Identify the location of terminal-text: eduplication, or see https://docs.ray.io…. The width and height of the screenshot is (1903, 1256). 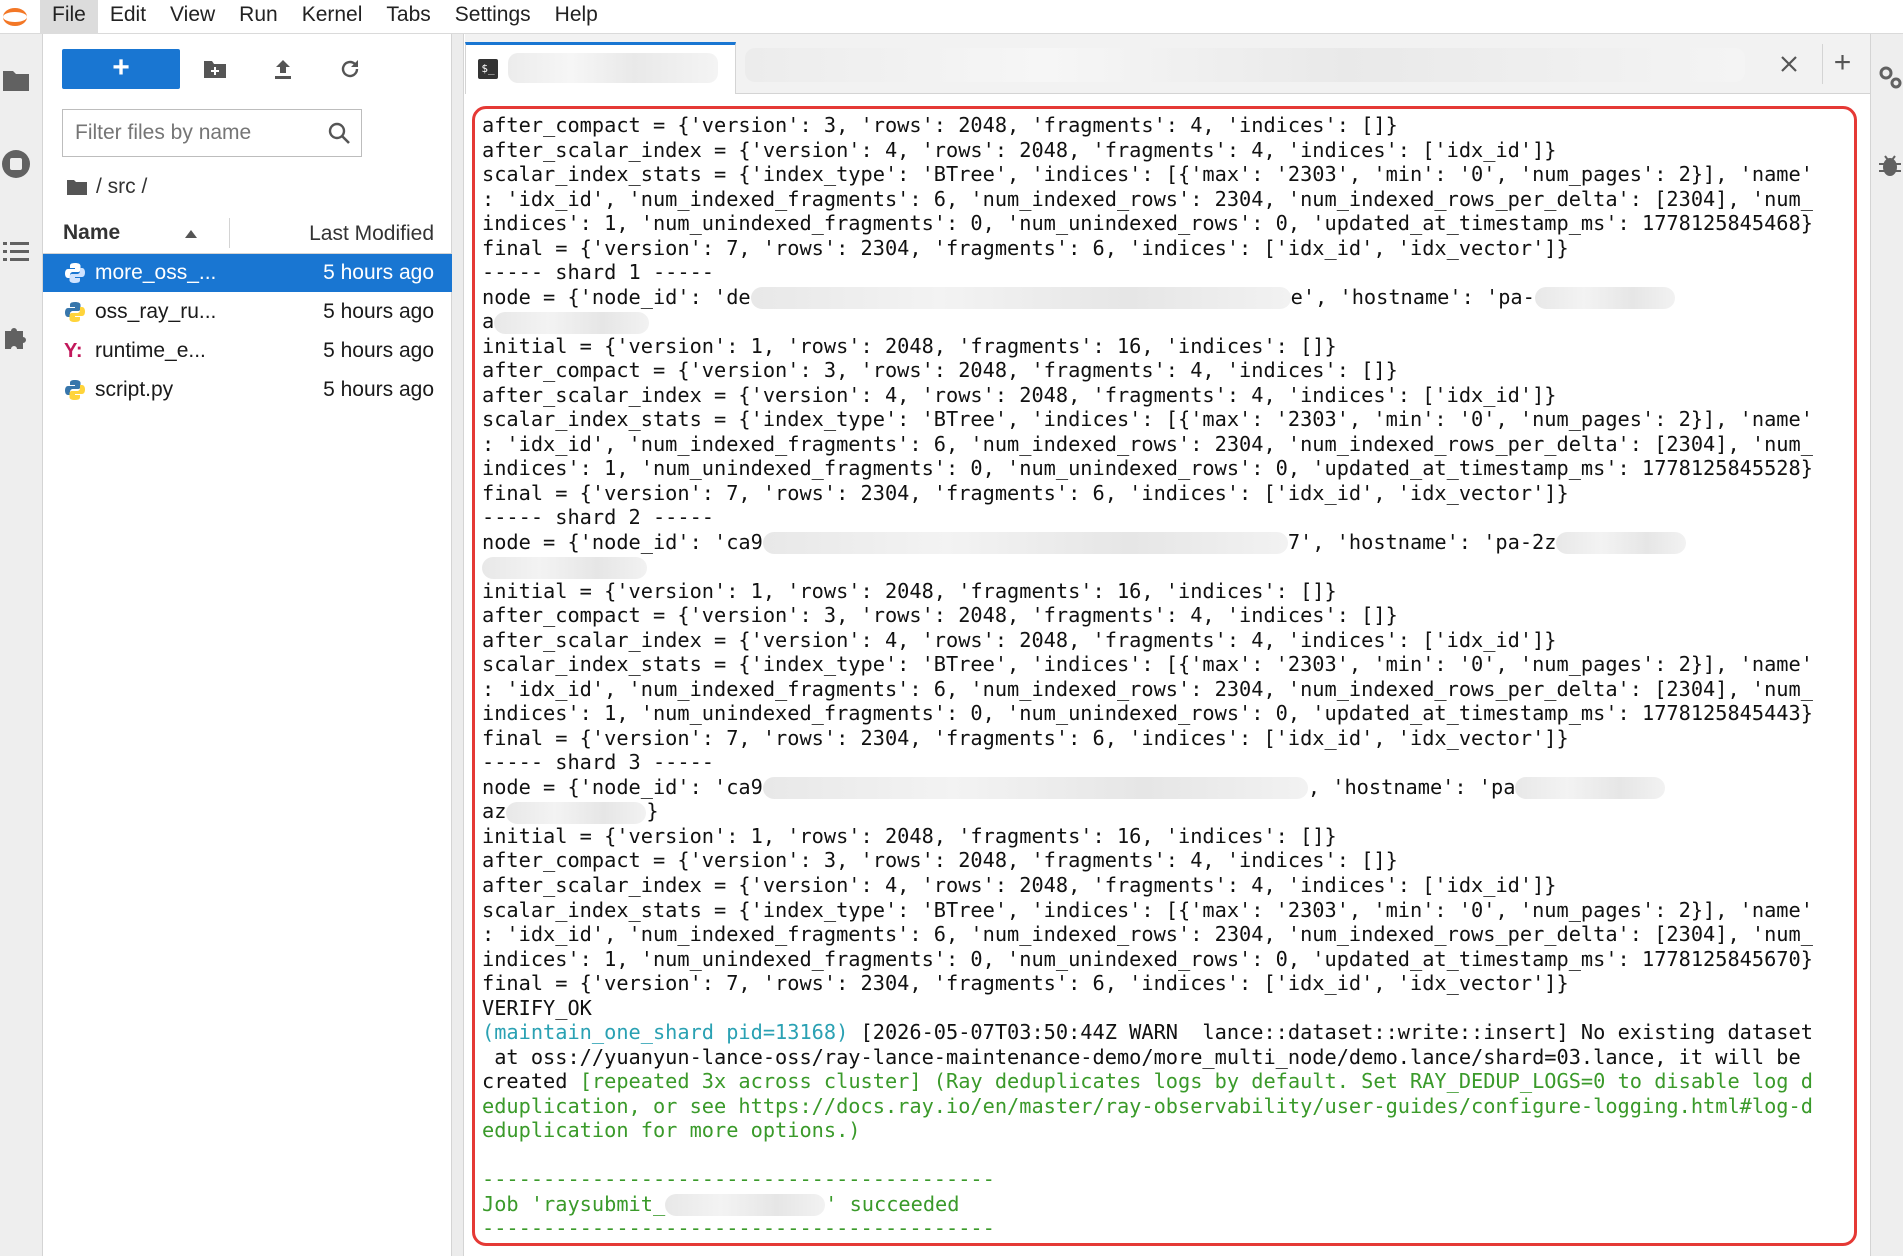
(1147, 1105).